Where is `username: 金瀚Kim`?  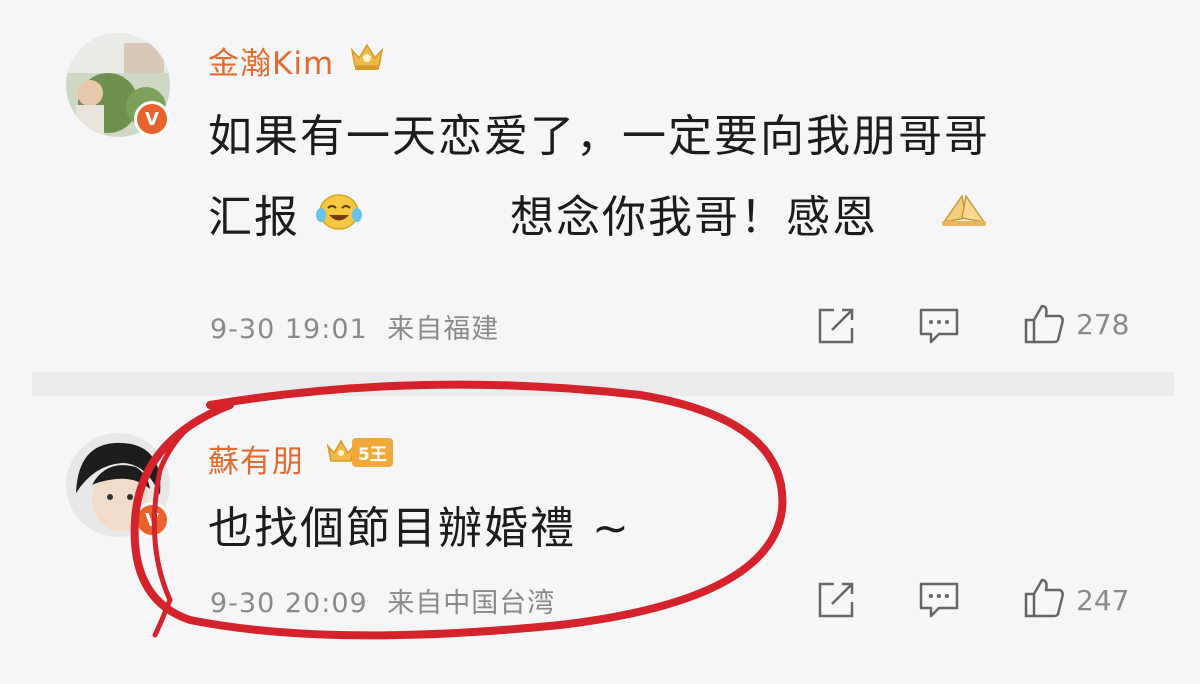 username: 金瀚Kim is located at coordinates (271, 60).